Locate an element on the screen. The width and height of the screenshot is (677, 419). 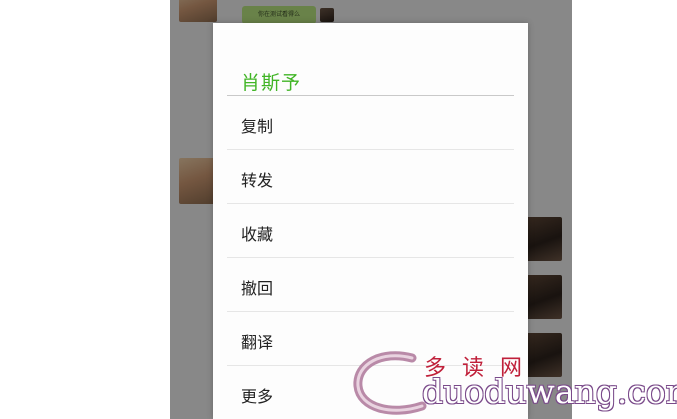
watermark-url: duoduwang.com is located at coordinates (549, 391).